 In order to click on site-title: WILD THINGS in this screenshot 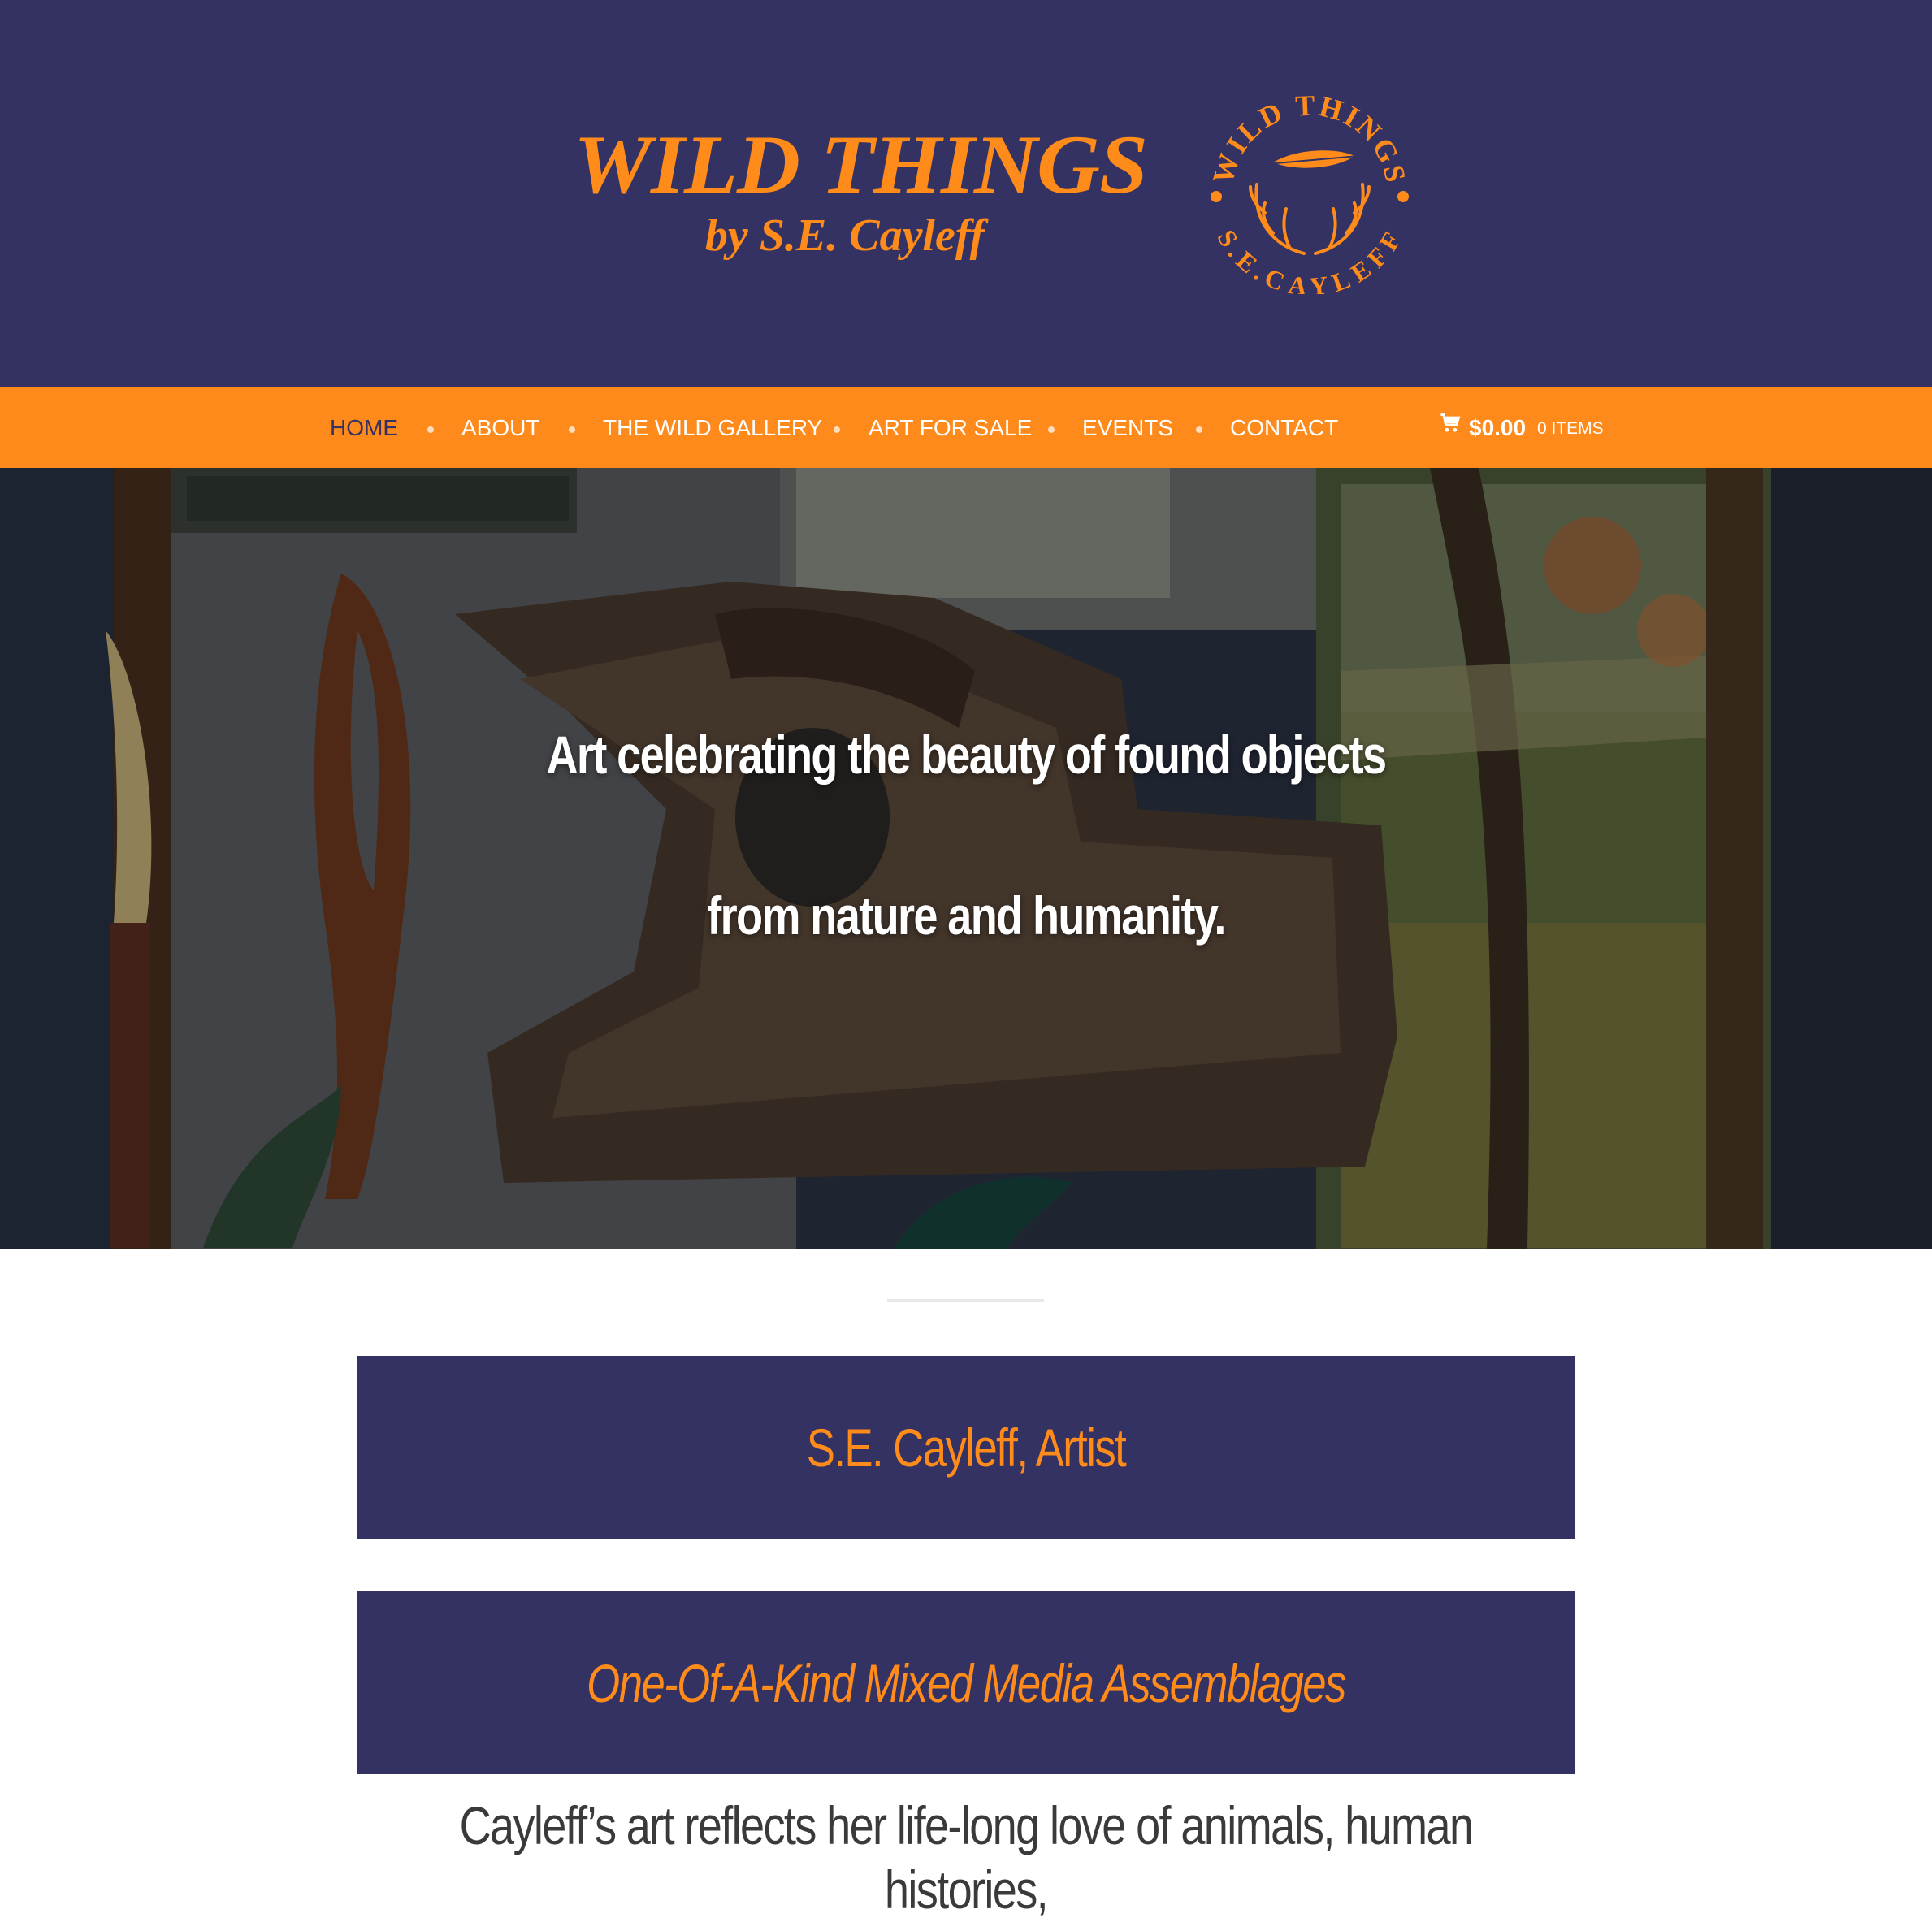, I will do `click(860, 165)`.